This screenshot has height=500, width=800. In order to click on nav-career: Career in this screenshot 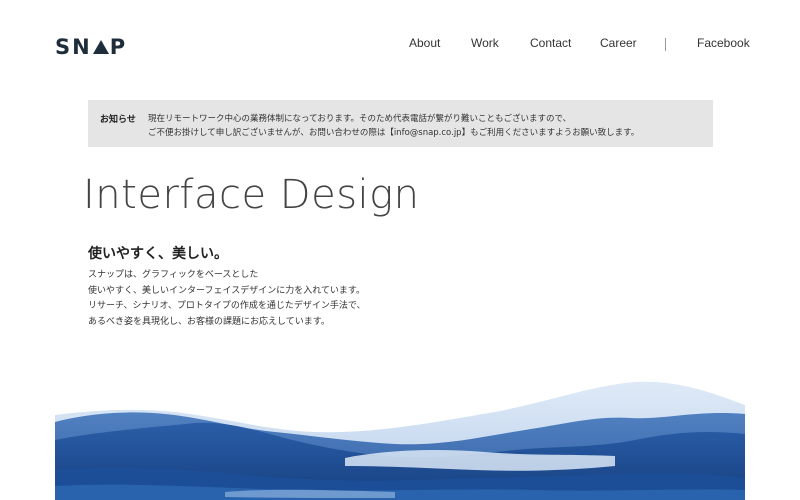, I will do `click(618, 43)`.